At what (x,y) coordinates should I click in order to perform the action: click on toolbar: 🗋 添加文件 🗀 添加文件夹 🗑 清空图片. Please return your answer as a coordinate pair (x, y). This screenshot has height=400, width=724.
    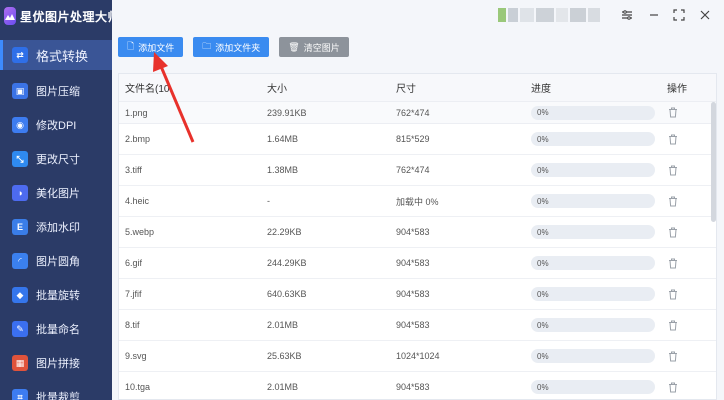
    Looking at the image, I should click on (233, 47).